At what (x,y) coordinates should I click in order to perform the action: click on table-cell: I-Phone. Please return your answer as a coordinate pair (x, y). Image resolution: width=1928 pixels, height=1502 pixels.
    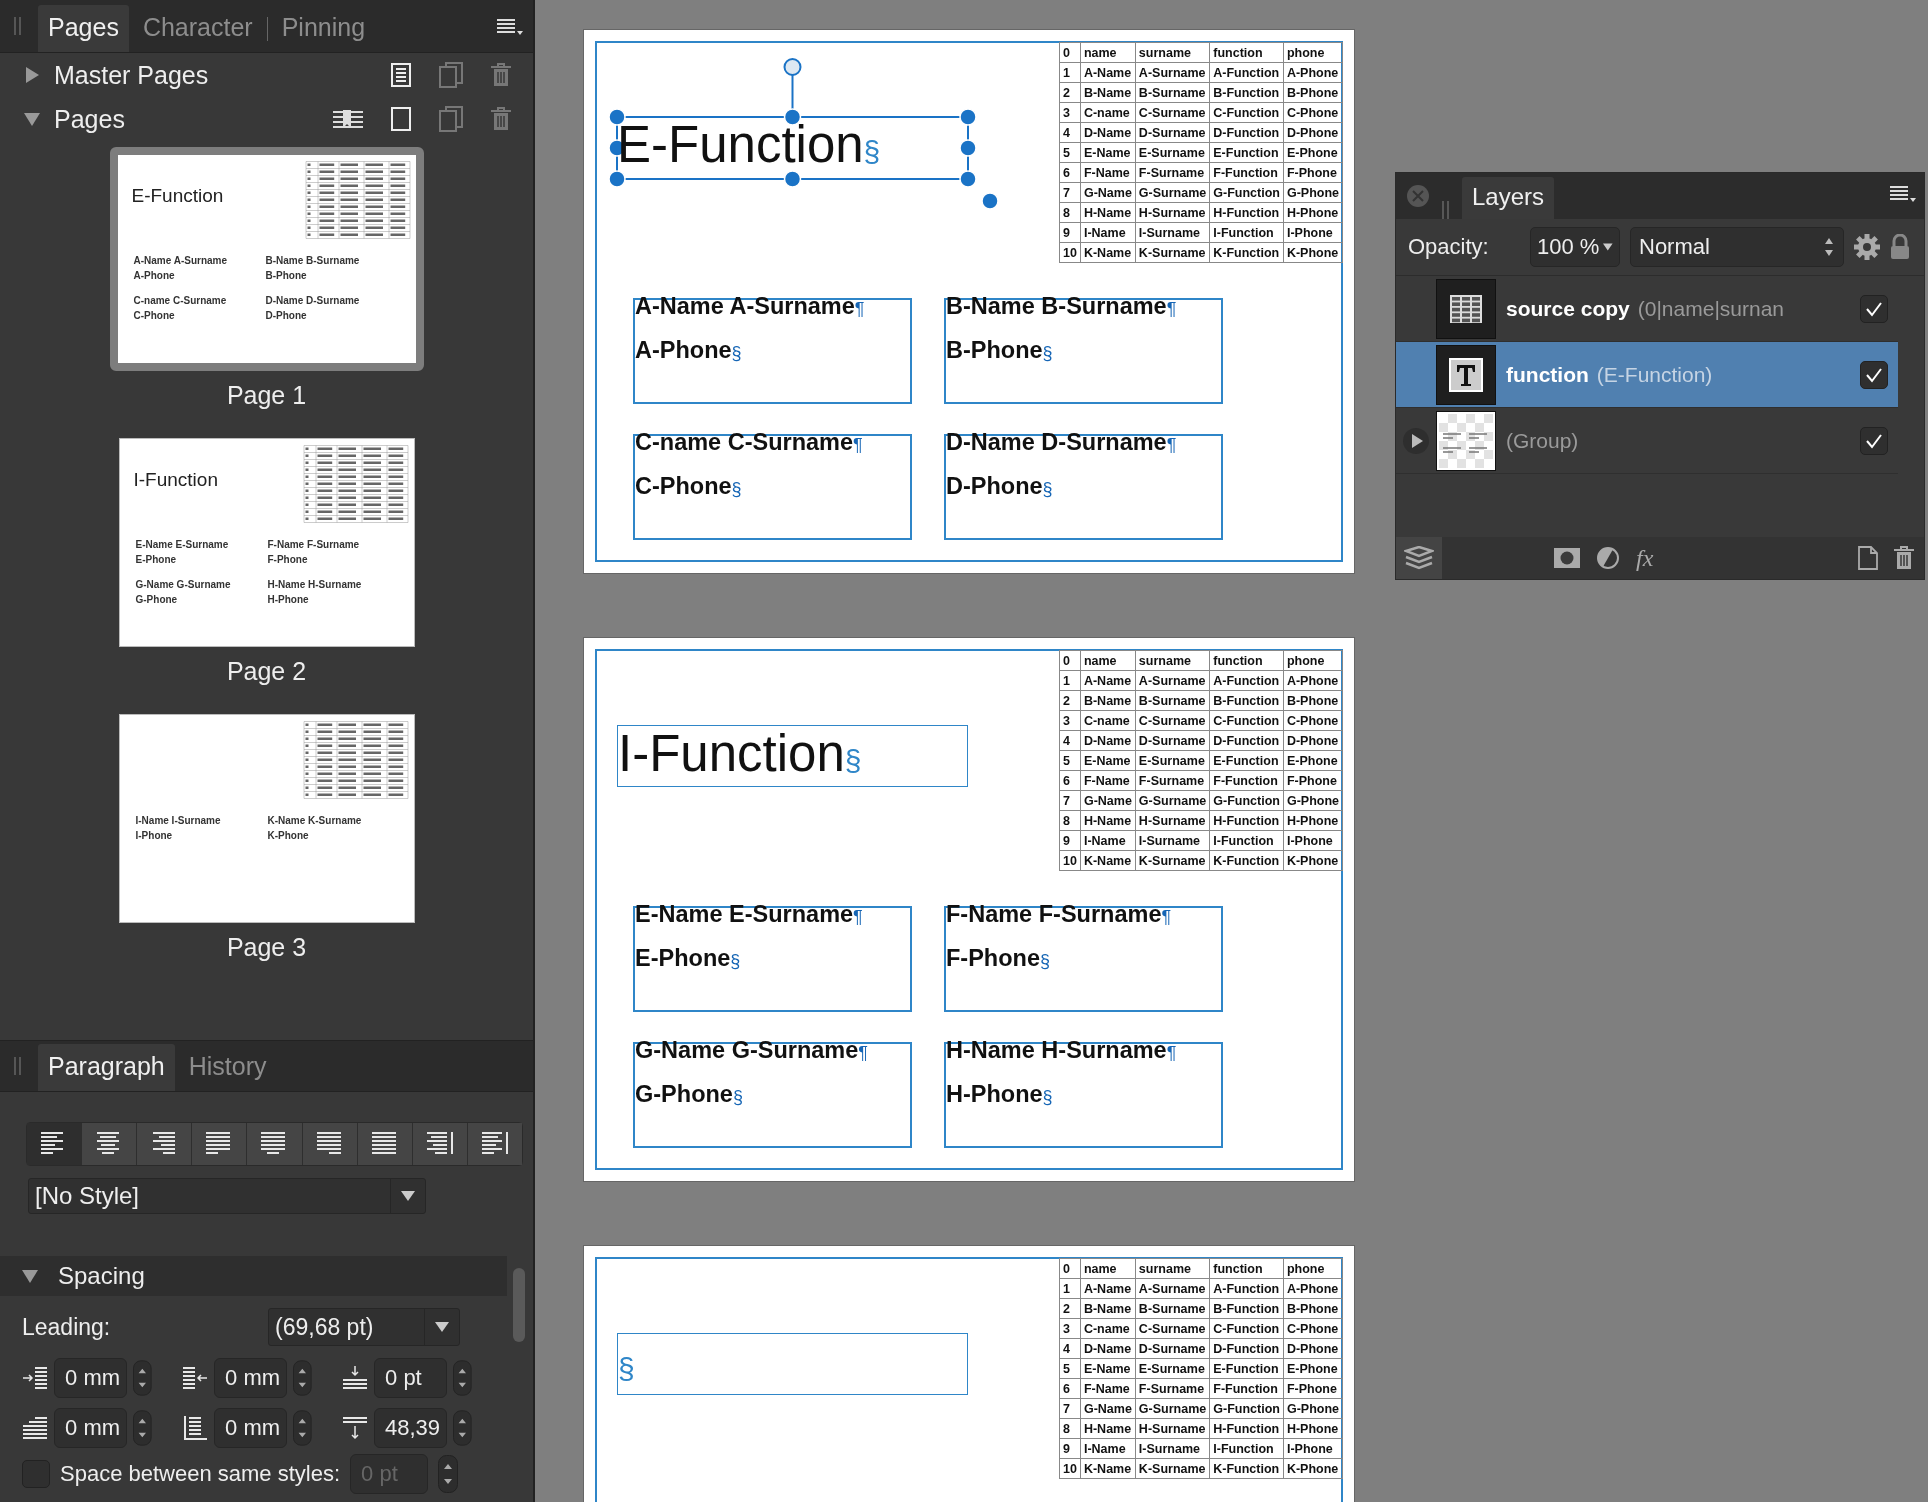
    Looking at the image, I should click on (1313, 840).